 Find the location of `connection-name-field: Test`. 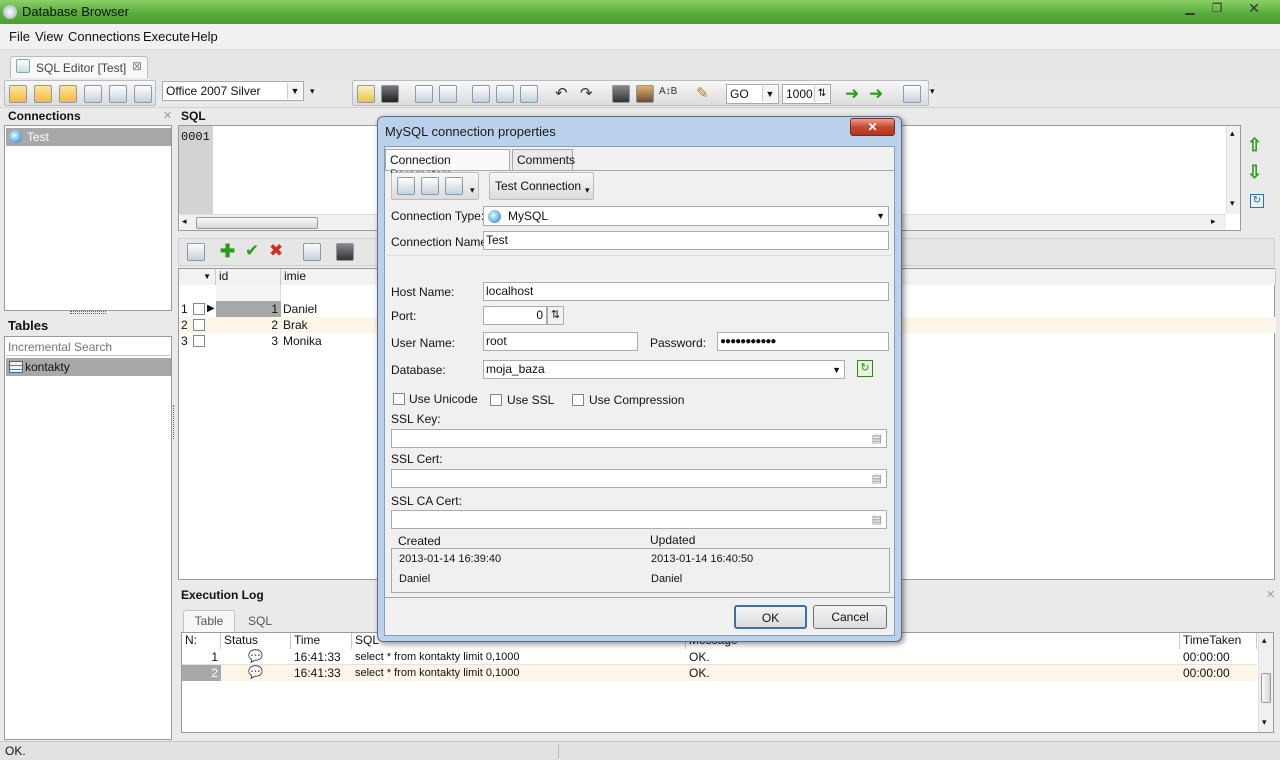

connection-name-field: Test is located at coordinates (686, 240).